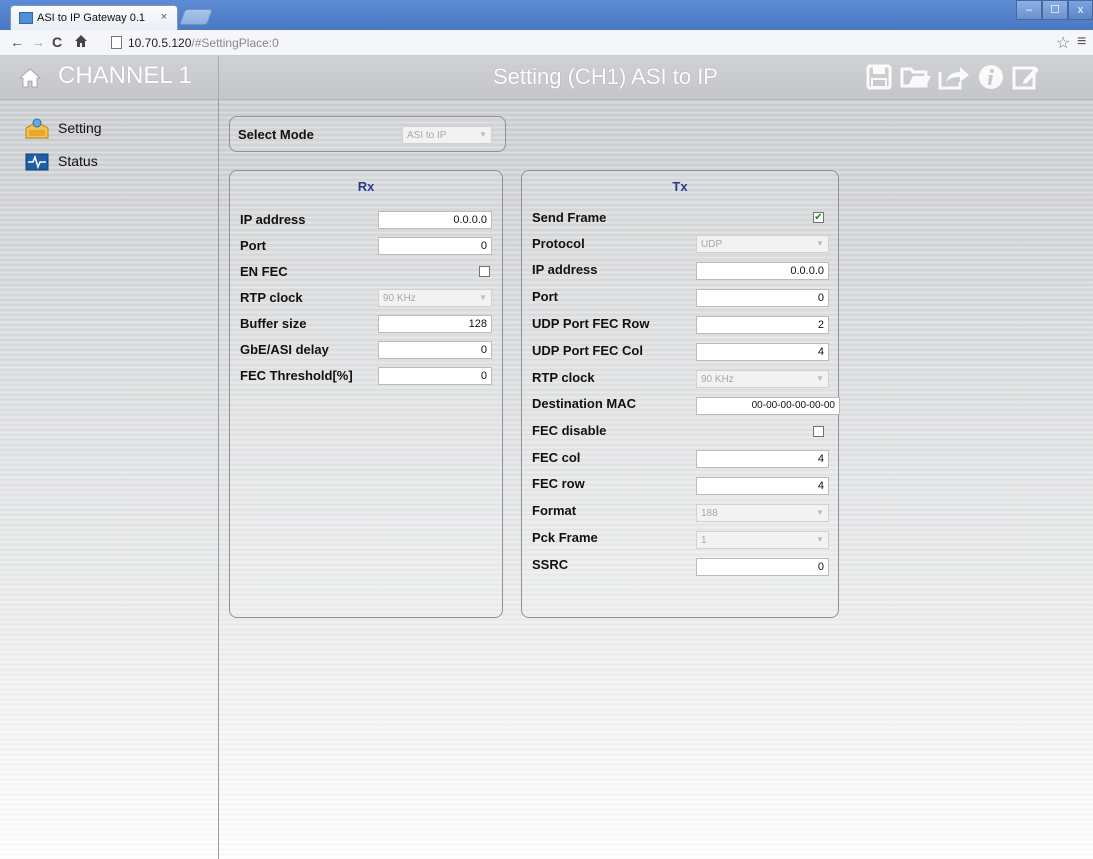 This screenshot has height=859, width=1093. I want to click on export-icon, so click(954, 77).